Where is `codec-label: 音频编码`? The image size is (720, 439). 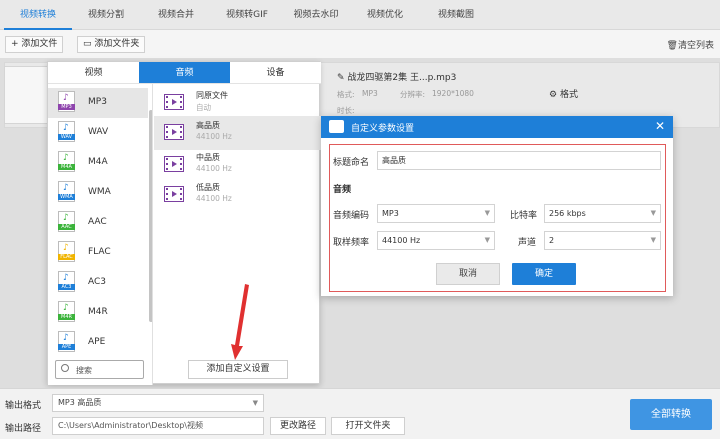
codec-label: 音频编码 is located at coordinates (351, 216).